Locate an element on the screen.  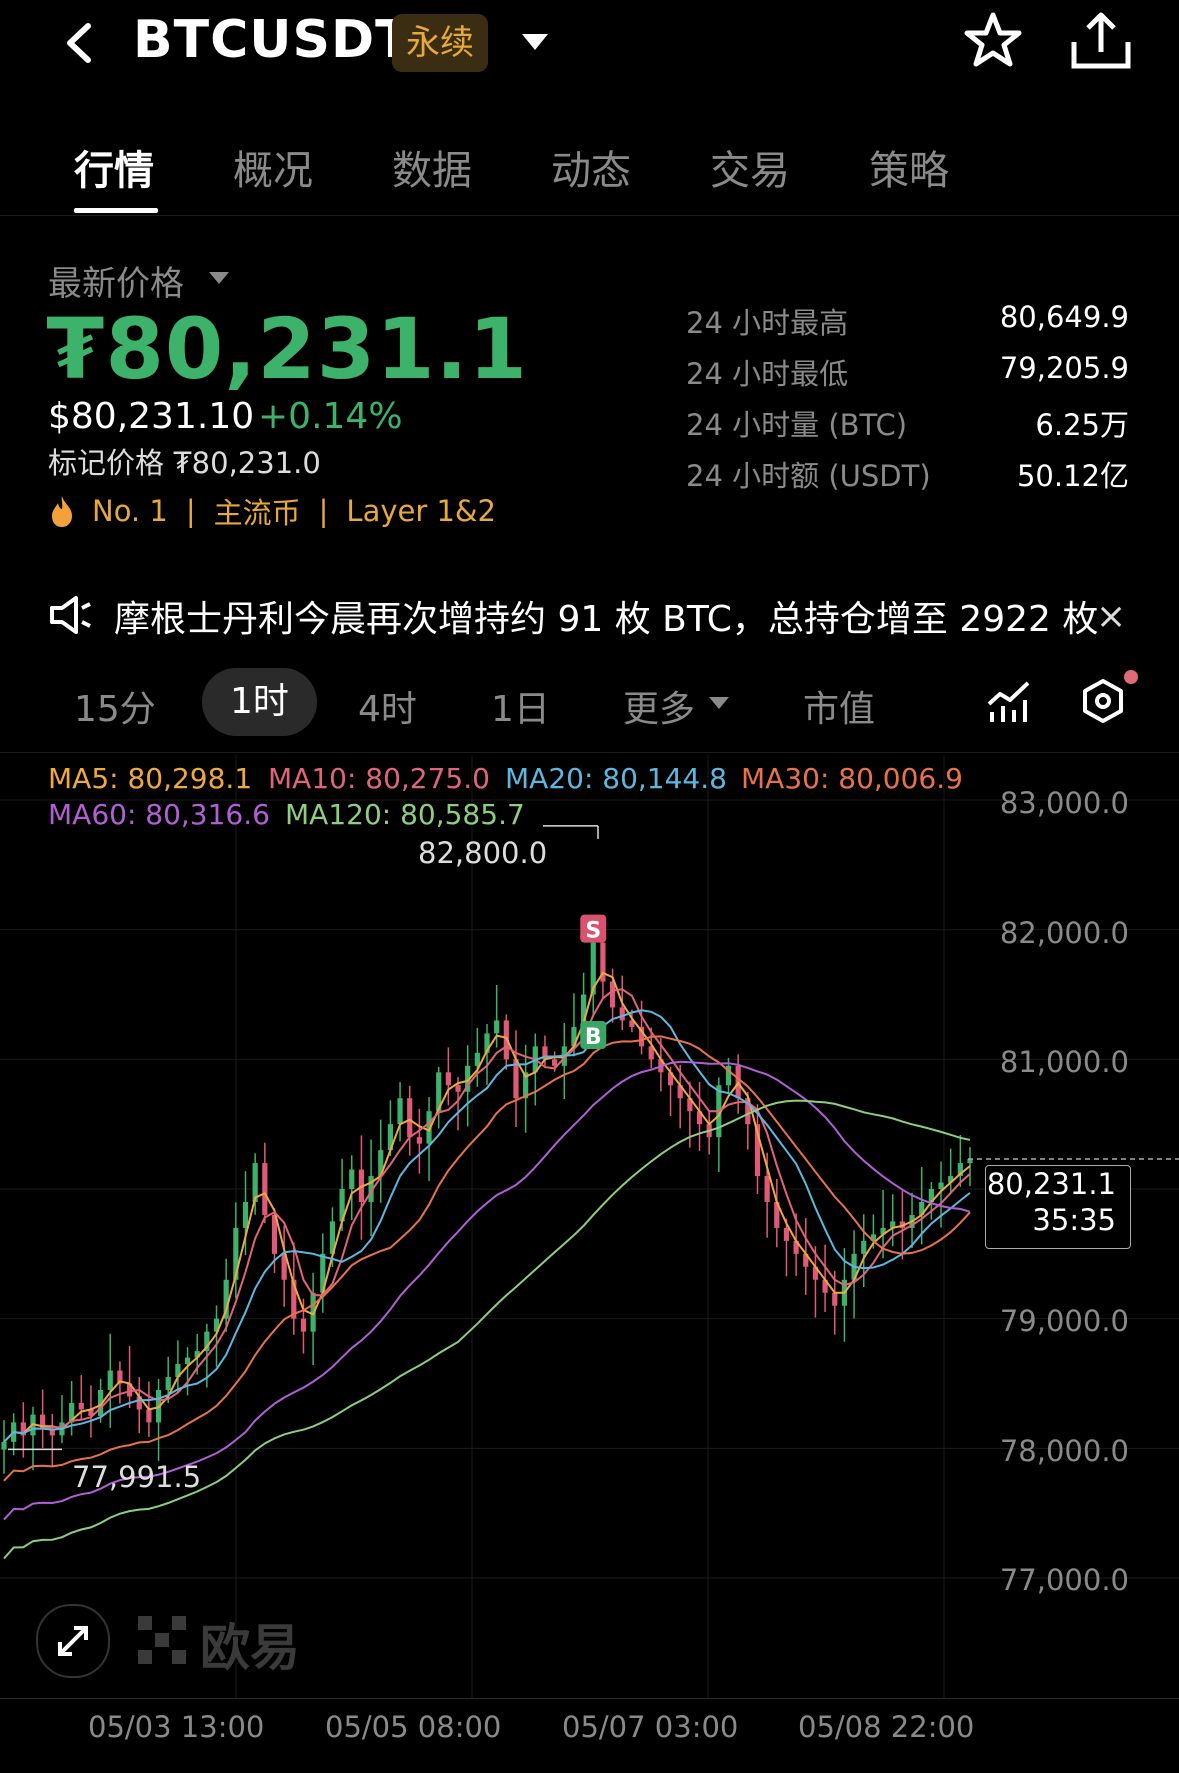
symbol-title: BTCUSDT is located at coordinates (272, 40).